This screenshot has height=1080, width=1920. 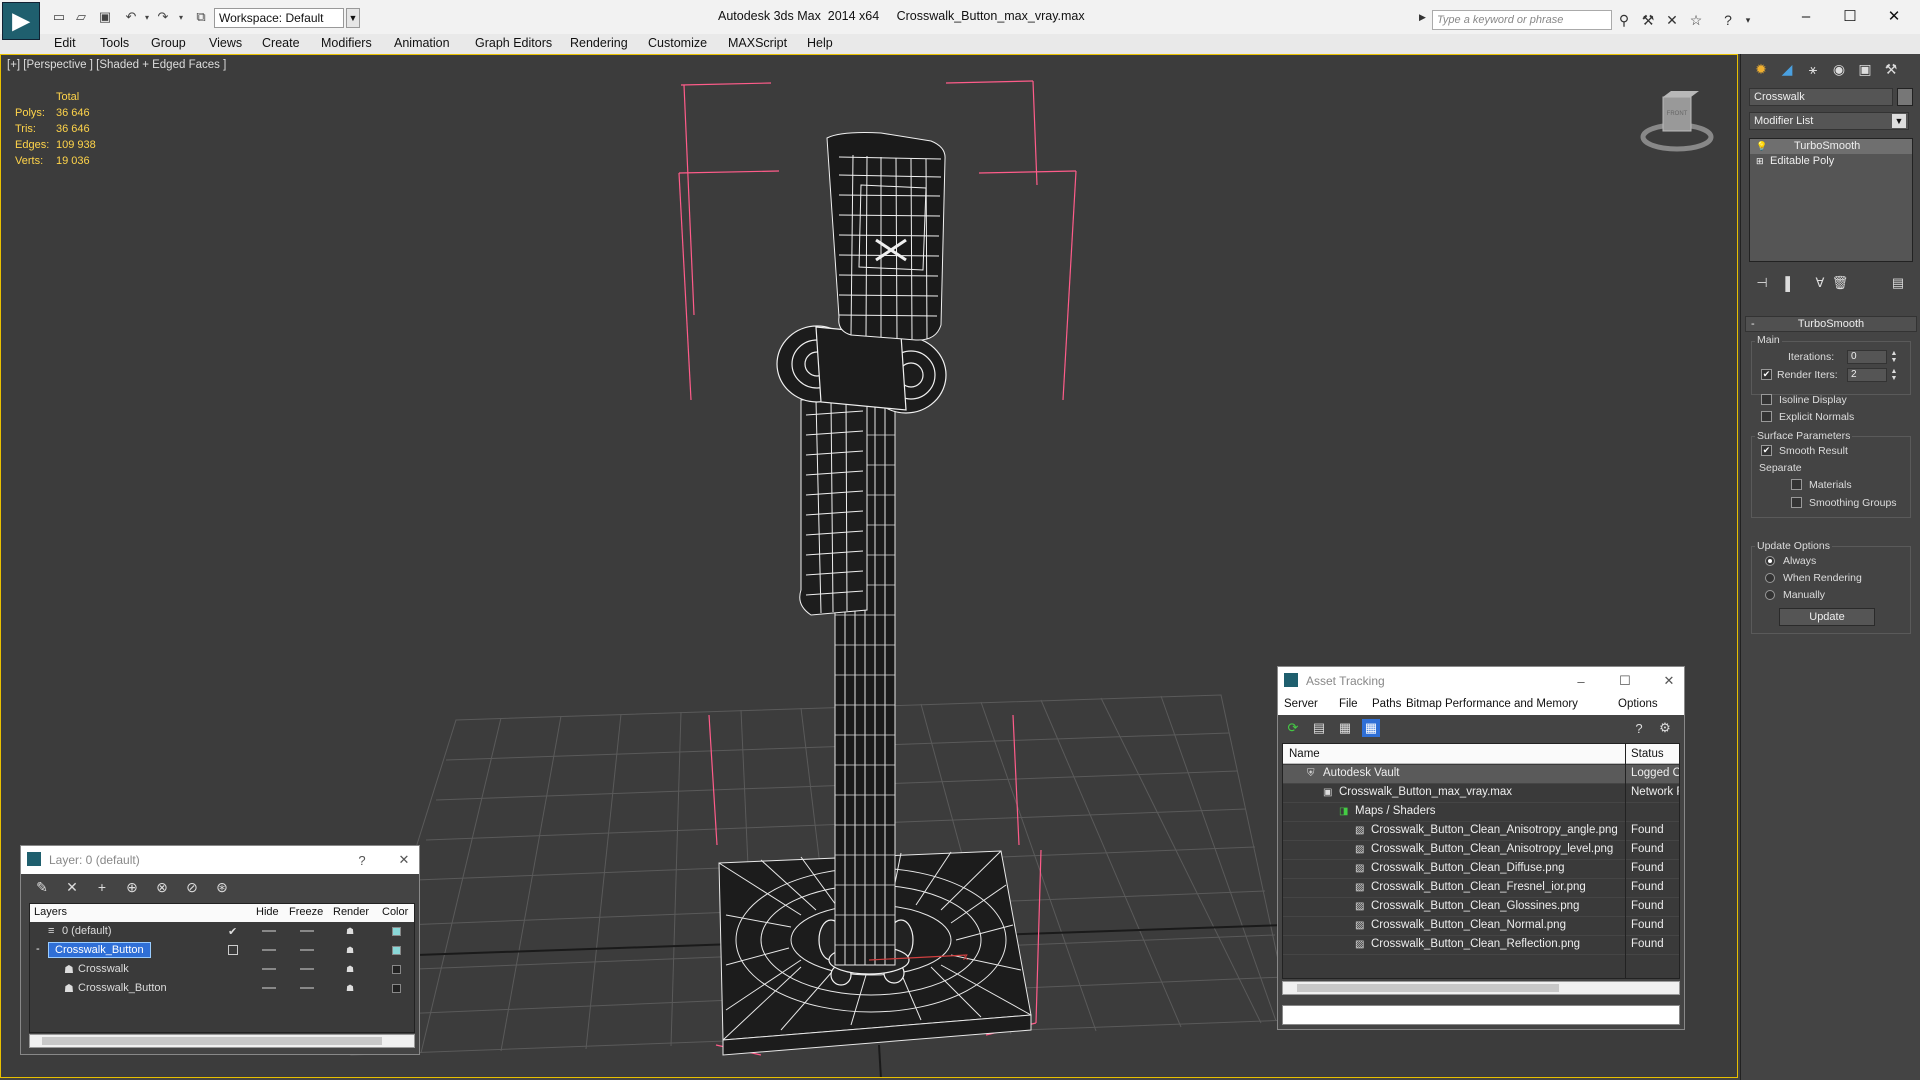 I want to click on menu-rendering: Rendering, so click(x=599, y=43).